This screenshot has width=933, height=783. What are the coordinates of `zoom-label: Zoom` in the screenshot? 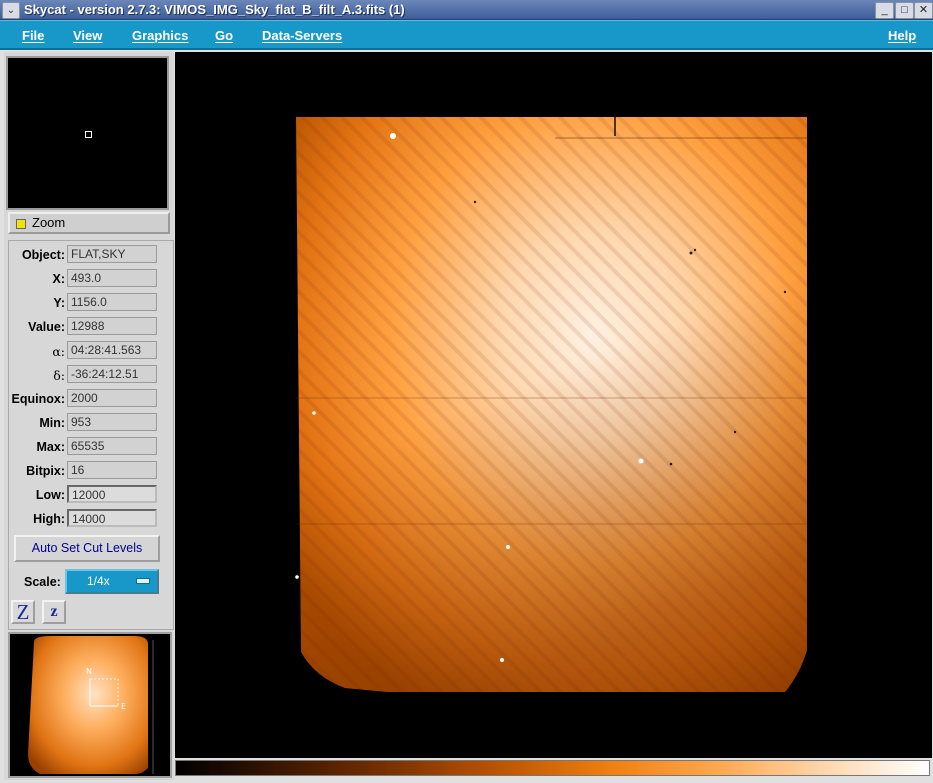 It's located at (49, 222).